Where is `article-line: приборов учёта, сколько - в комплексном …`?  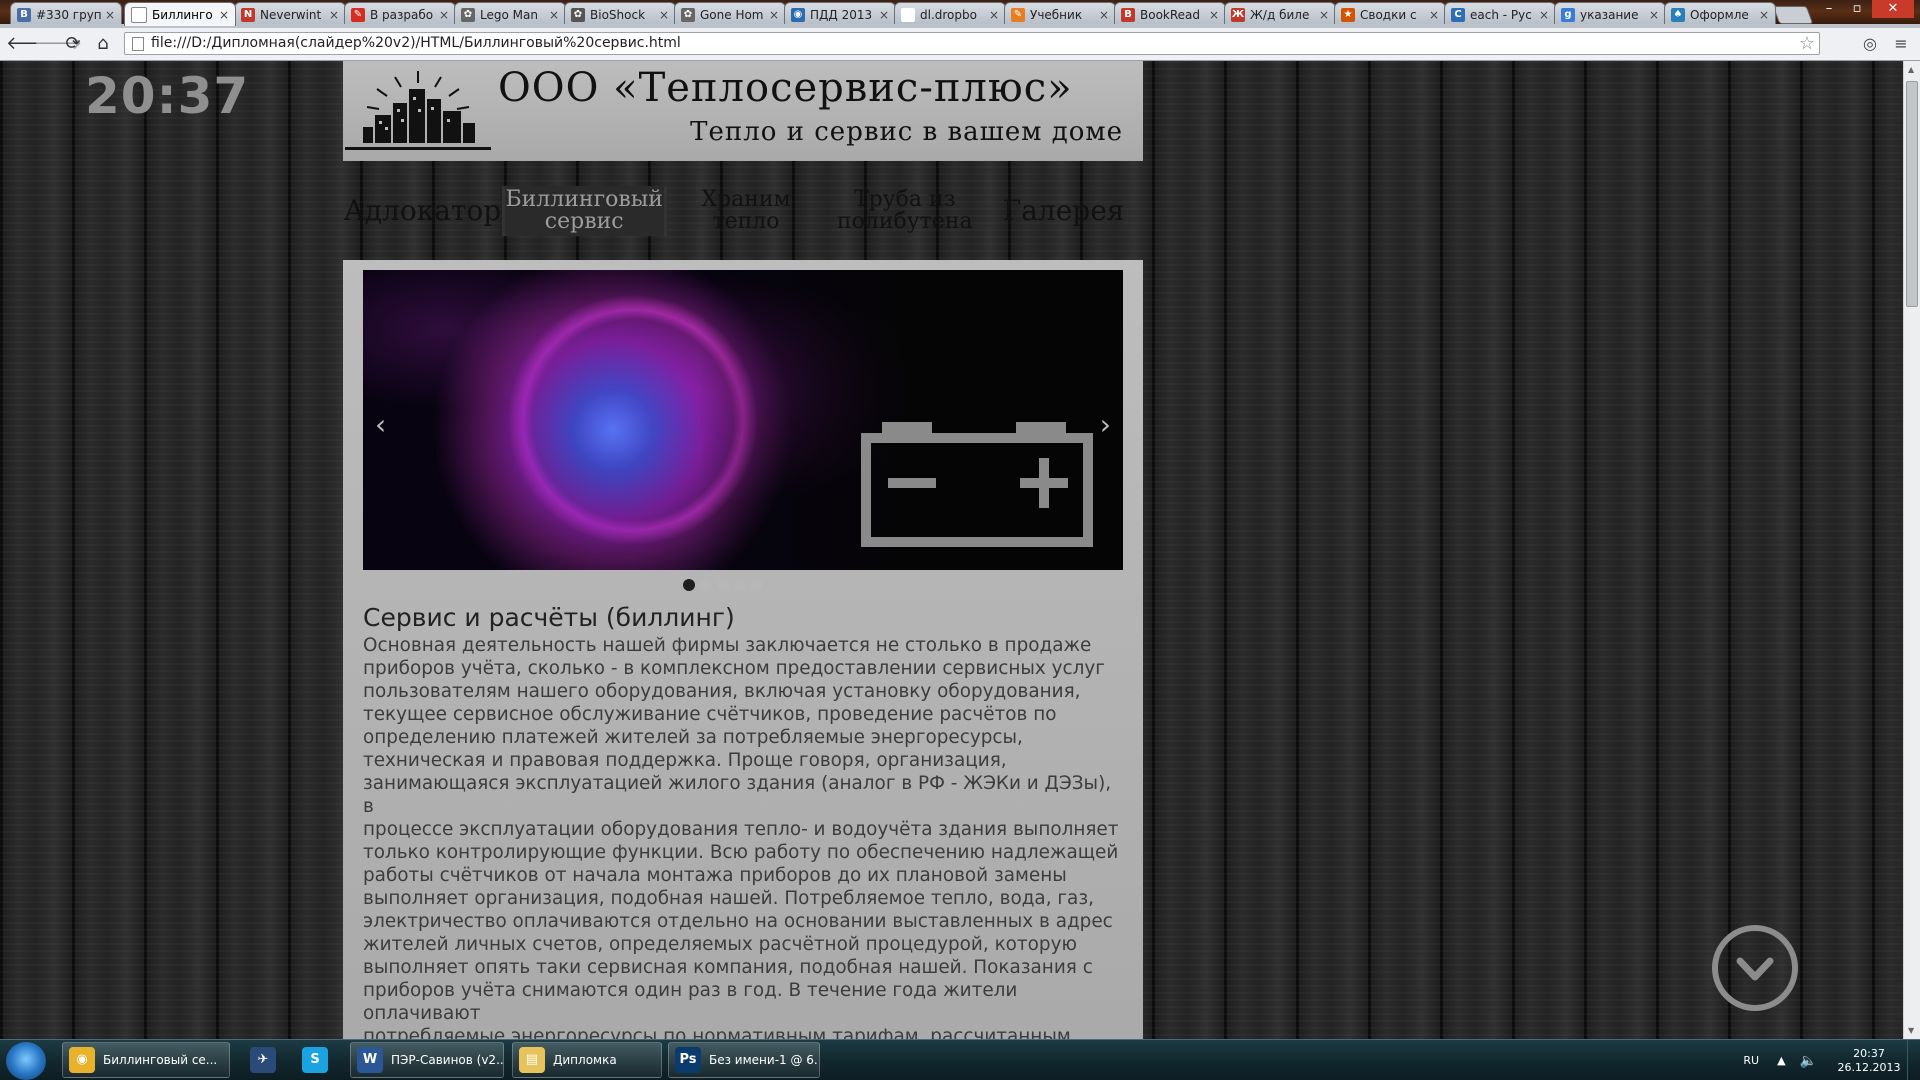 article-line: приборов учёта, сколько - в комплексном … is located at coordinates (734, 668).